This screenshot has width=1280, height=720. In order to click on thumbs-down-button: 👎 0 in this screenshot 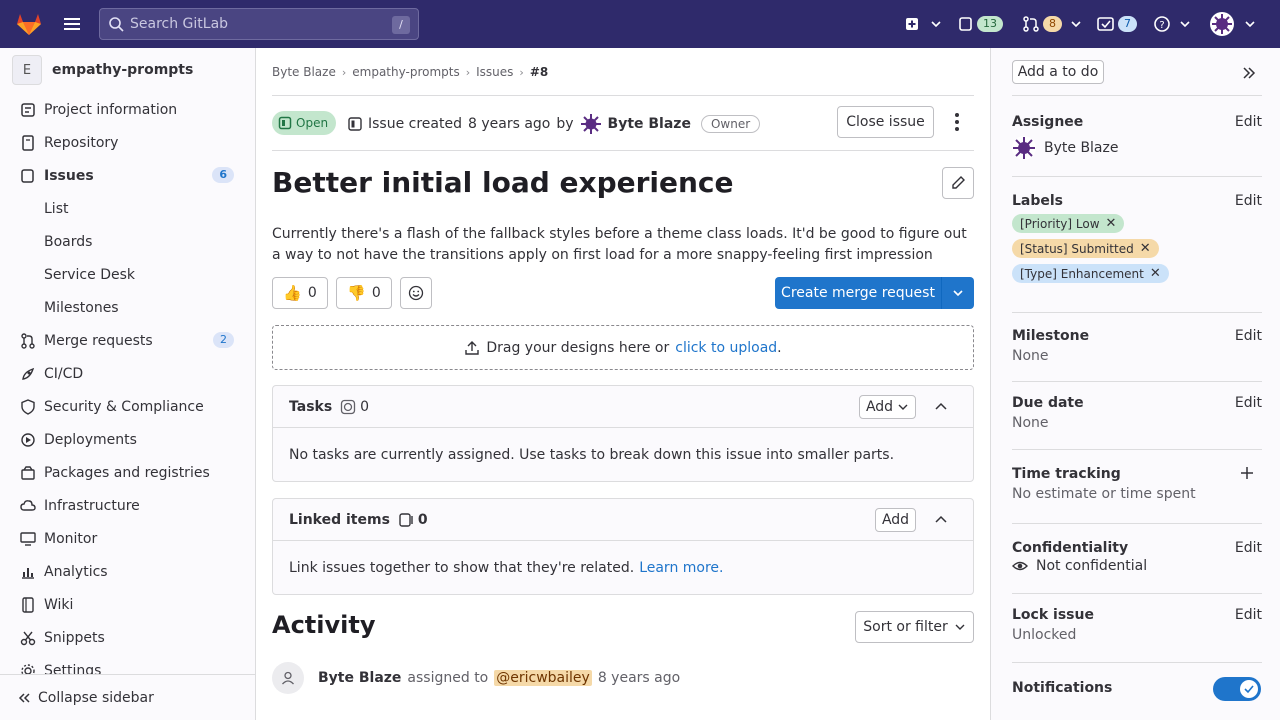, I will do `click(364, 293)`.